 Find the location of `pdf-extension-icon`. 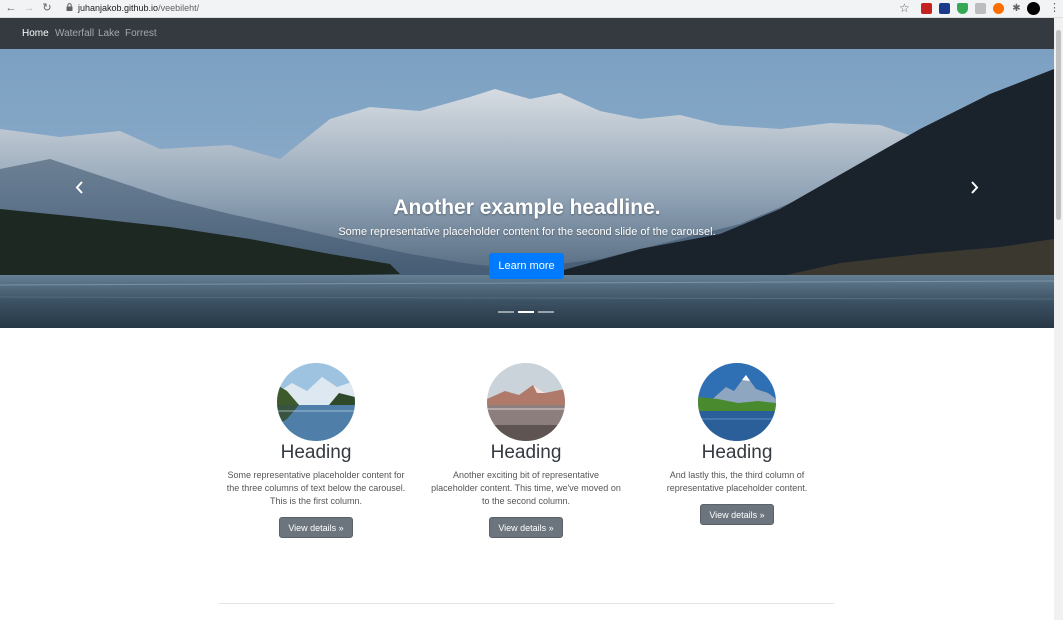

pdf-extension-icon is located at coordinates (926, 8).